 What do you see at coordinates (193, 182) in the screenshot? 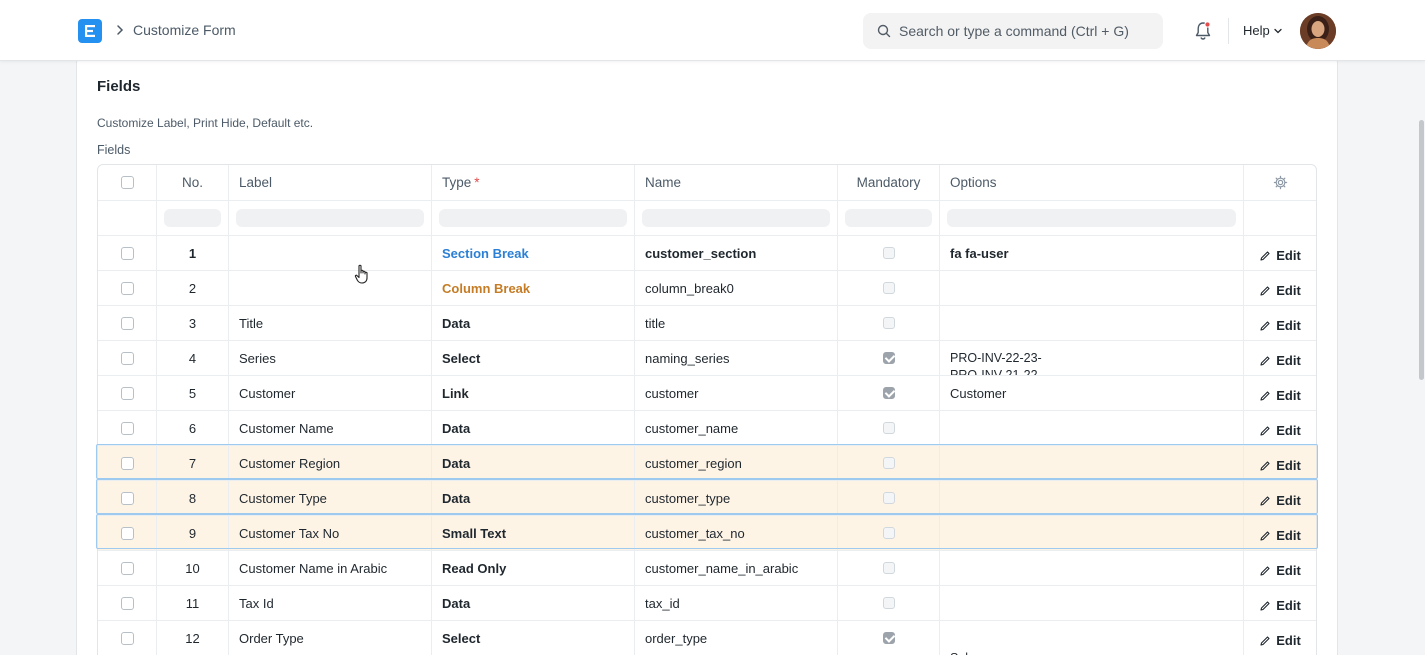
I see `header-no: No.` at bounding box center [193, 182].